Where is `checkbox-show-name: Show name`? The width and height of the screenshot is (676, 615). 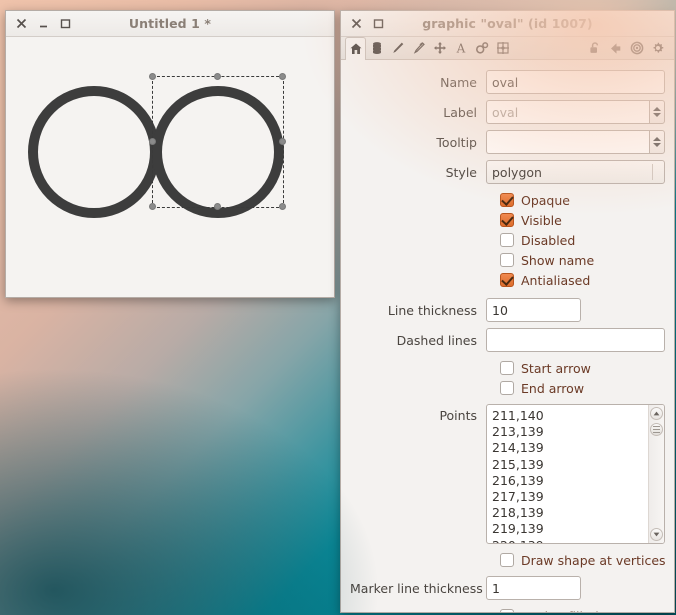
checkbox-show-name: Show name is located at coordinates (582, 260).